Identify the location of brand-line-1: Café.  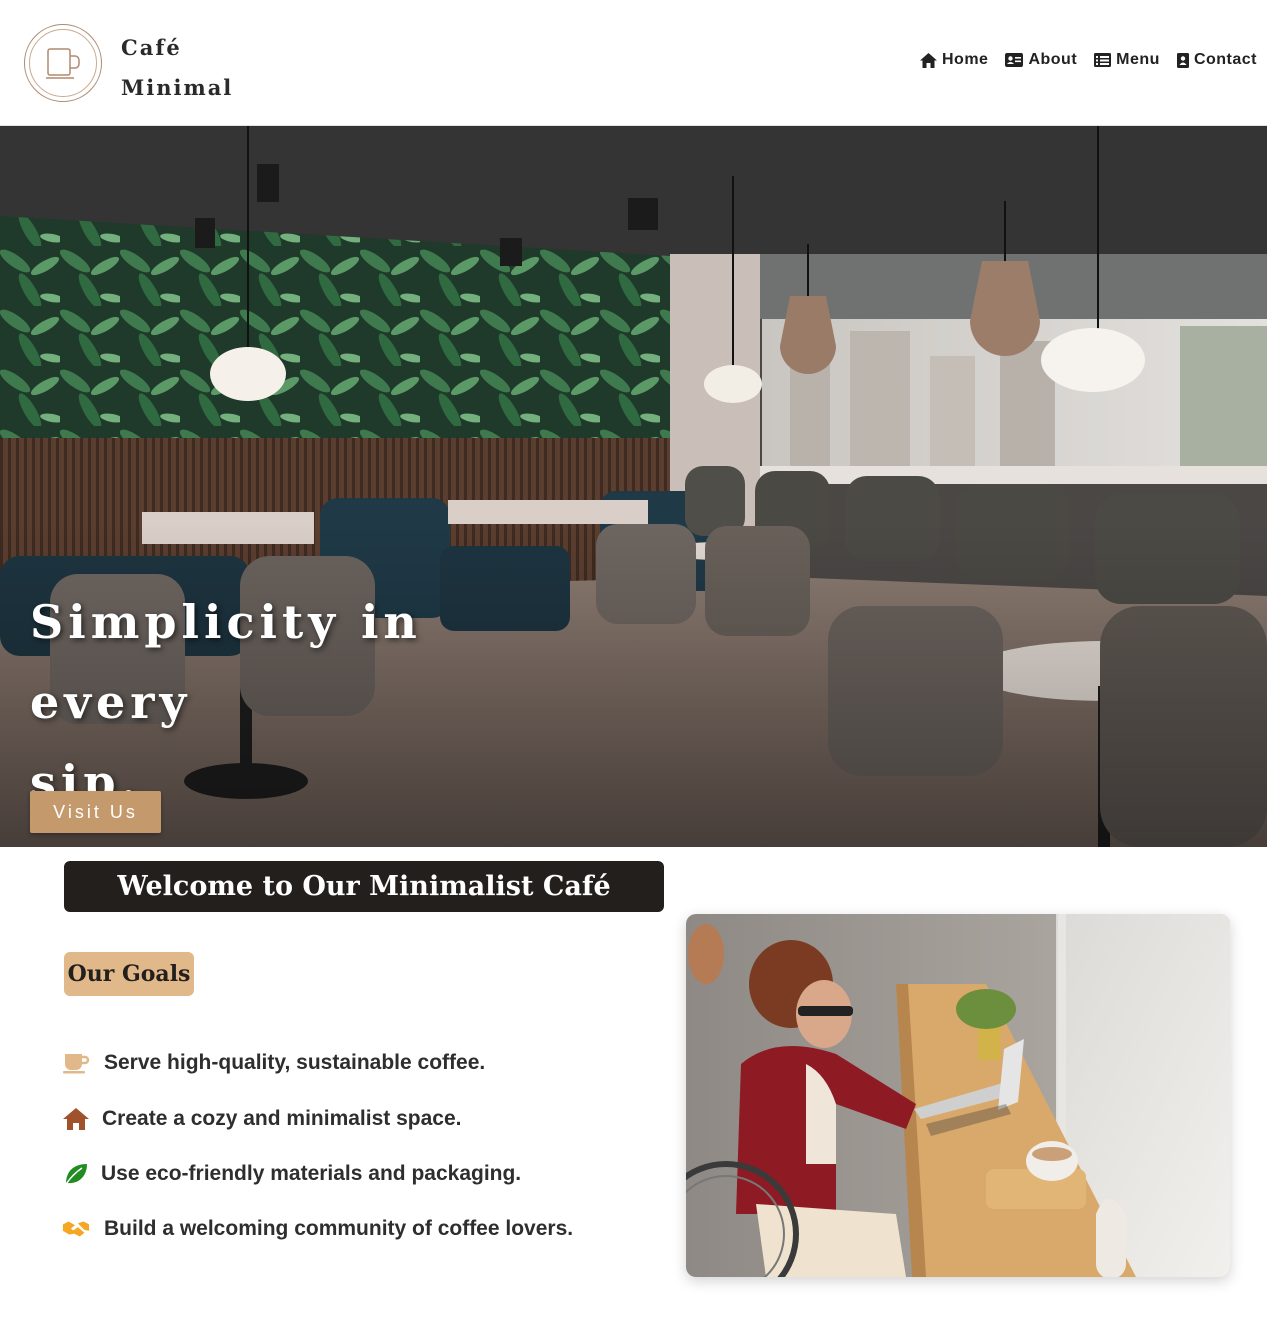
(151, 47).